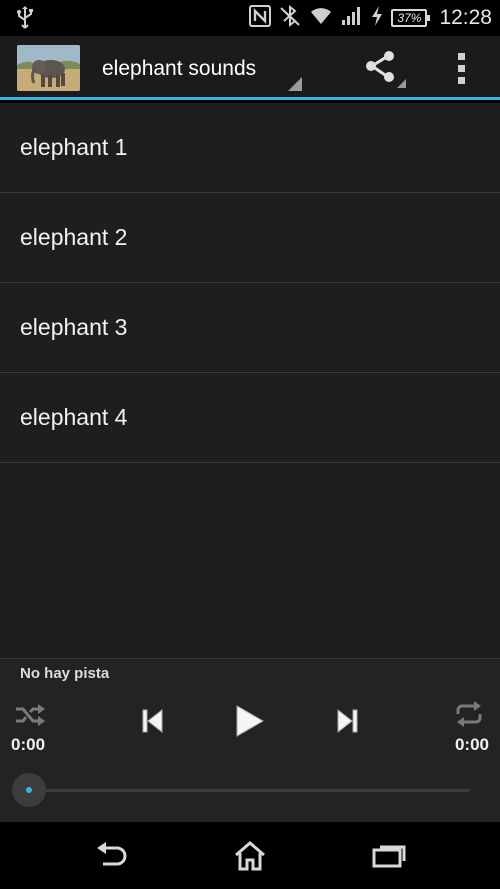 This screenshot has height=889, width=500. Describe the element at coordinates (389, 856) in the screenshot. I see `recent-apps-icon` at that location.